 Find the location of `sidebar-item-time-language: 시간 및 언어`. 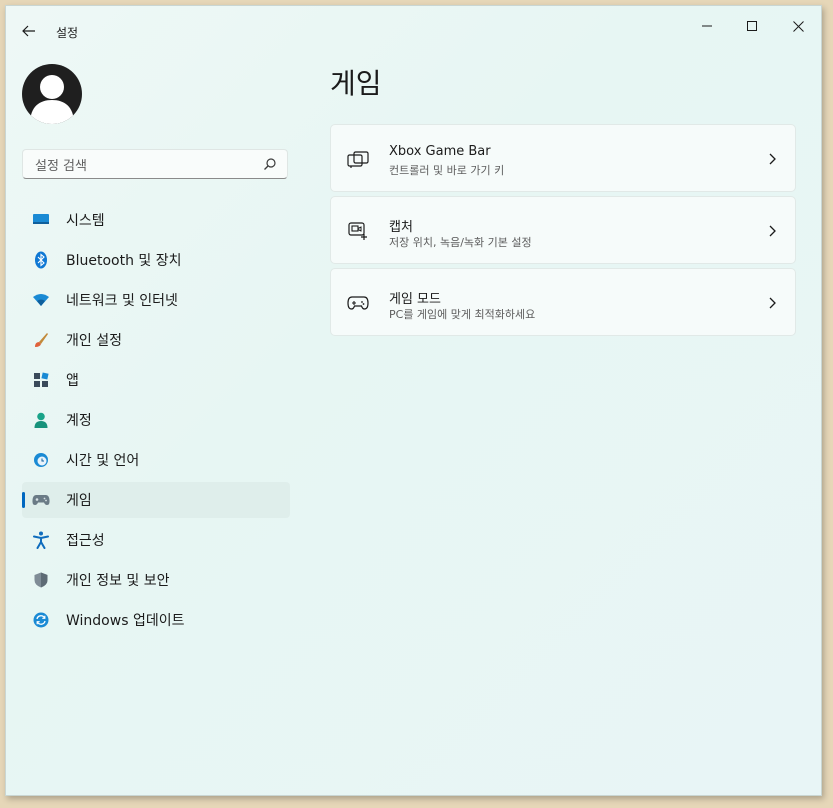

sidebar-item-time-language: 시간 및 언어 is located at coordinates (156, 460).